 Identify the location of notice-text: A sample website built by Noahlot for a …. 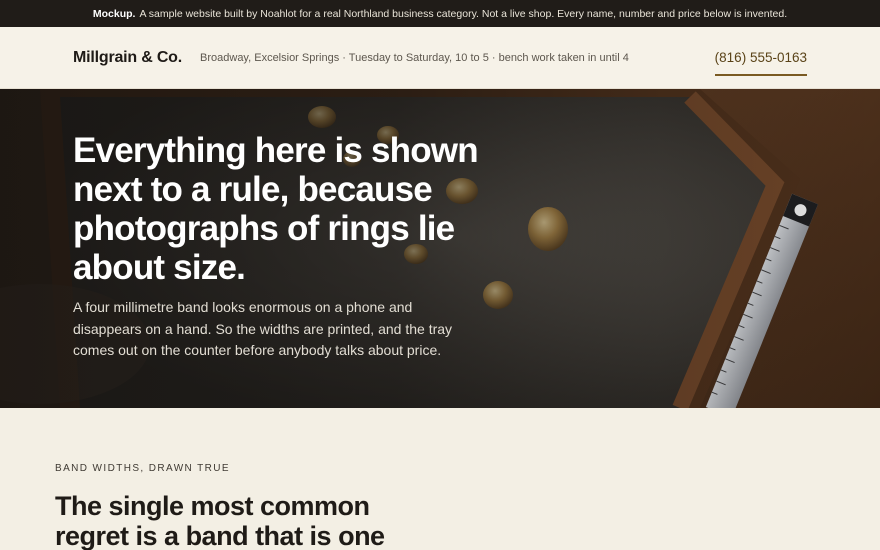
(463, 13).